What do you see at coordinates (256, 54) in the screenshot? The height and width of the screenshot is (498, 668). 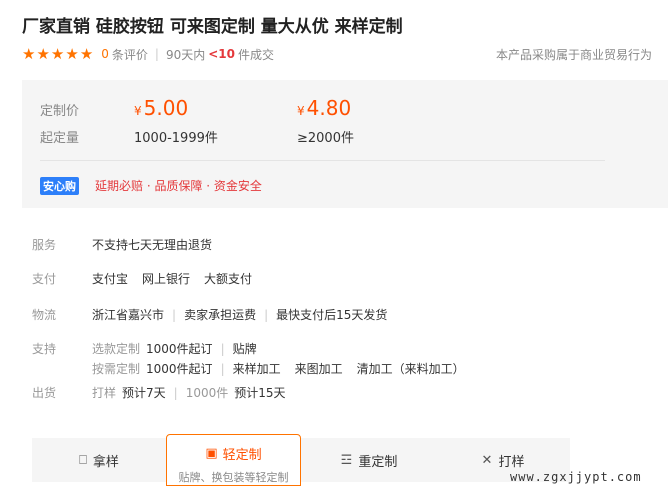 I see `deal-label: 件成交` at bounding box center [256, 54].